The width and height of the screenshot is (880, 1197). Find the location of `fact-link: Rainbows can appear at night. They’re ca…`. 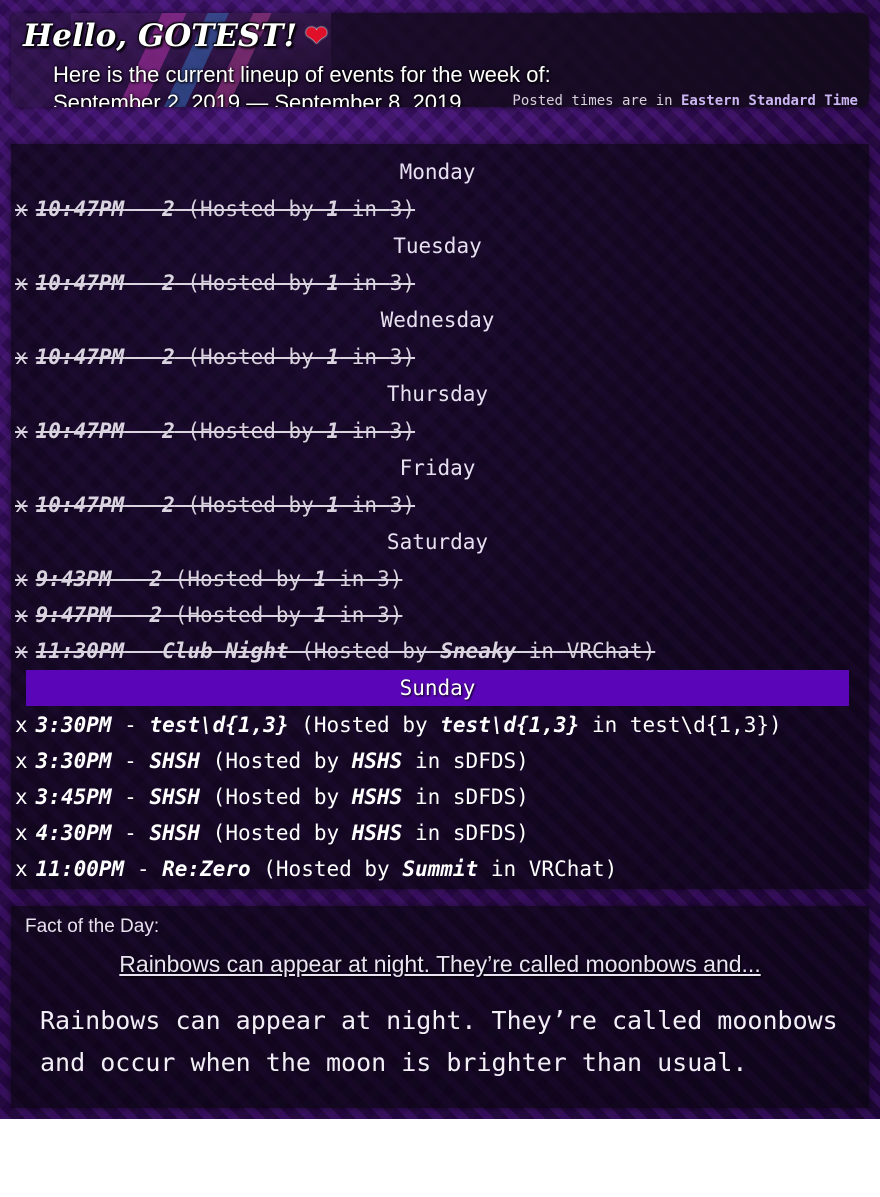

fact-link: Rainbows can appear at night. They’re ca… is located at coordinates (440, 964).